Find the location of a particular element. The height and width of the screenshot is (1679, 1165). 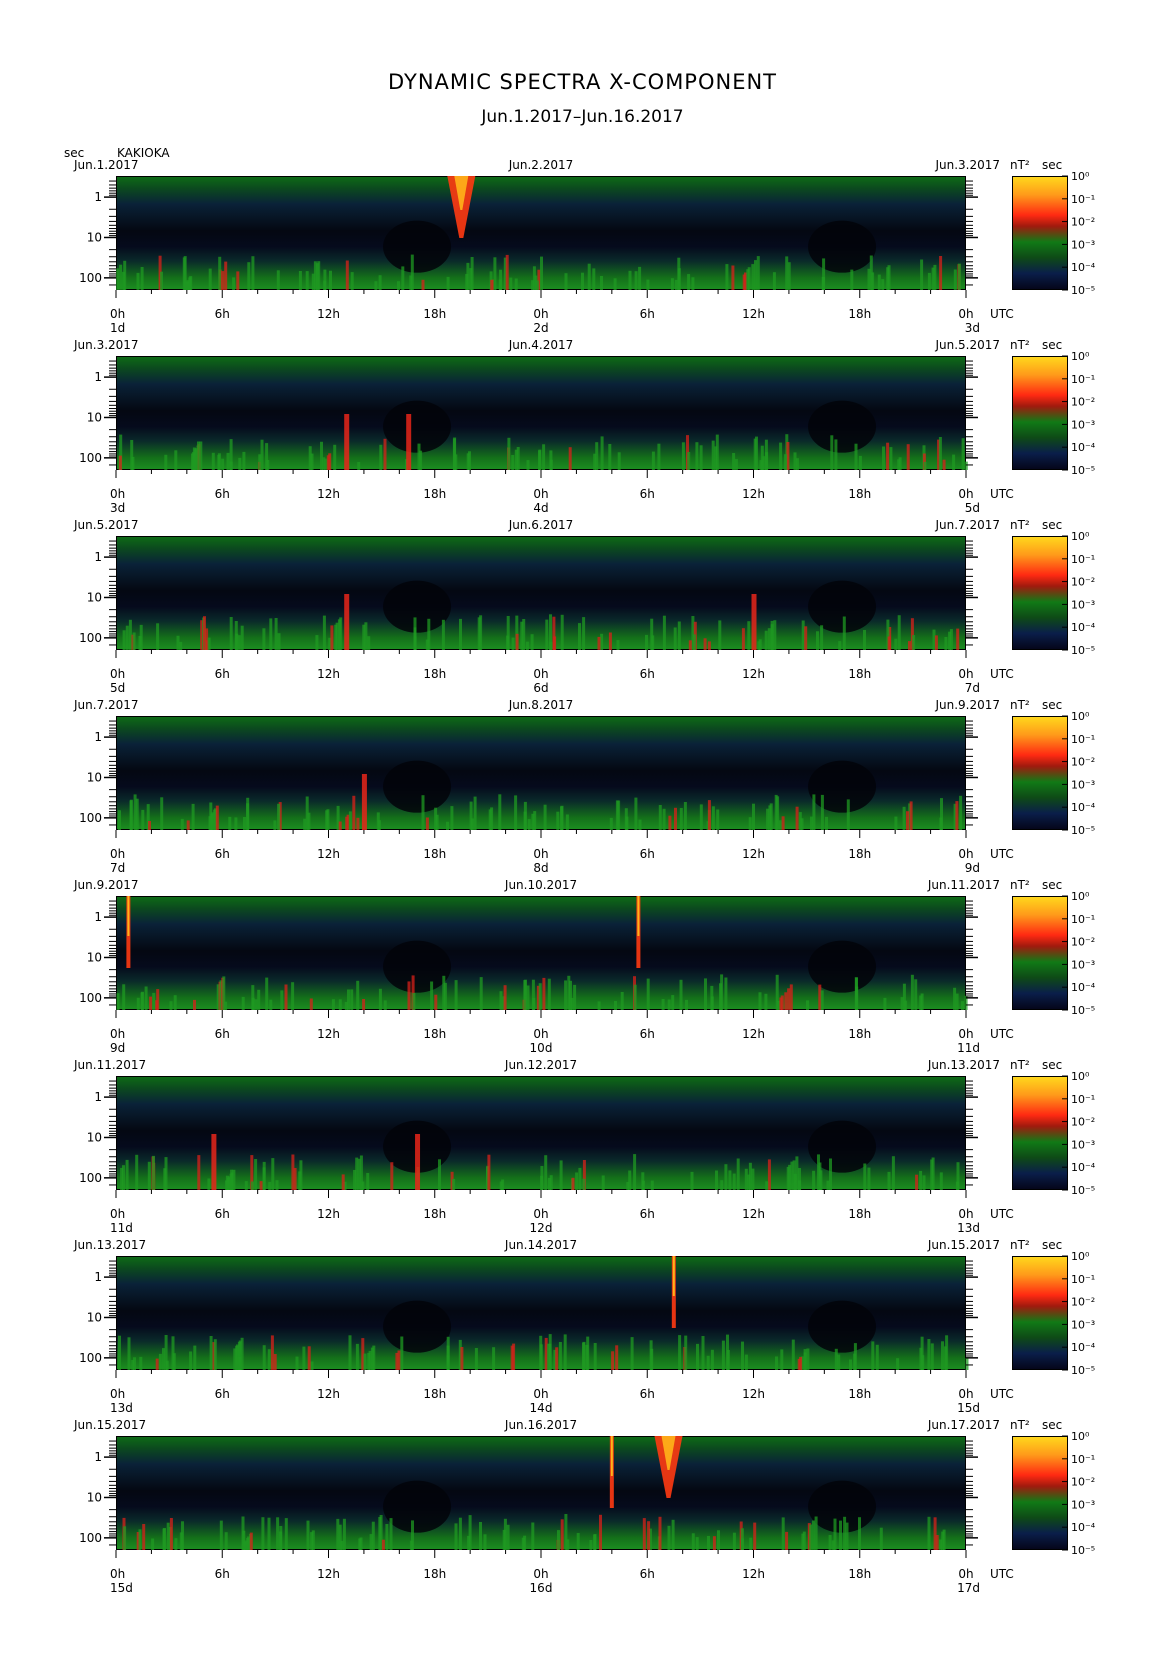

colorbar-tick-label: 10⁻³ is located at coordinates (1083, 964).